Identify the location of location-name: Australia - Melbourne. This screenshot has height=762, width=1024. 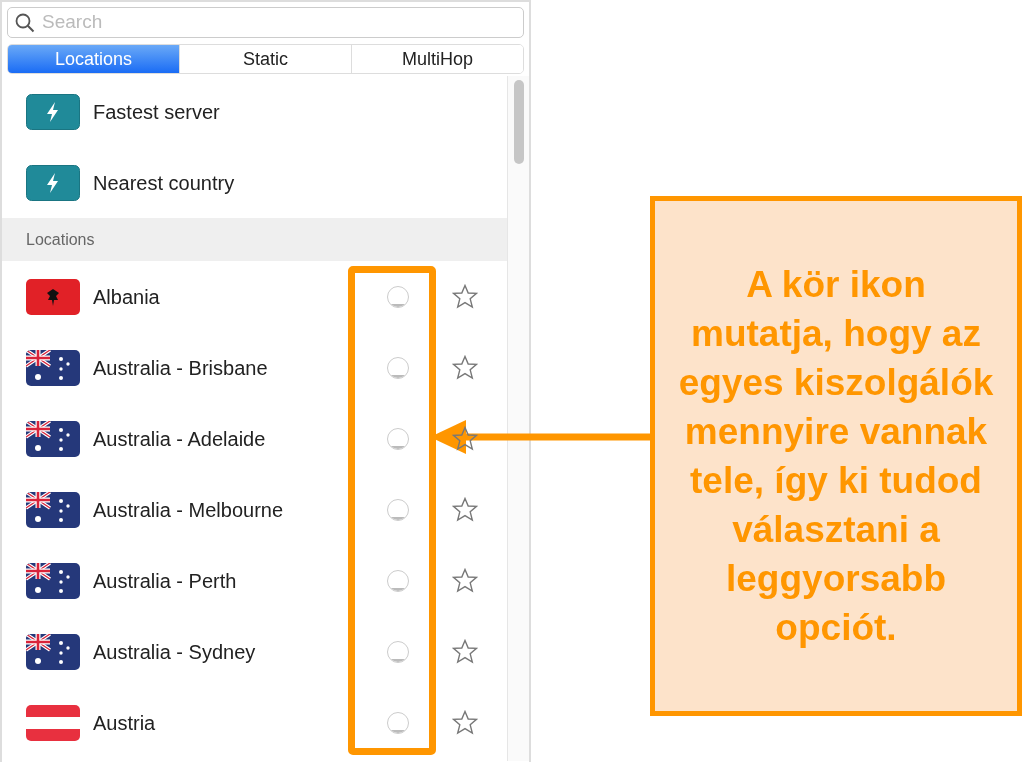
(188, 509).